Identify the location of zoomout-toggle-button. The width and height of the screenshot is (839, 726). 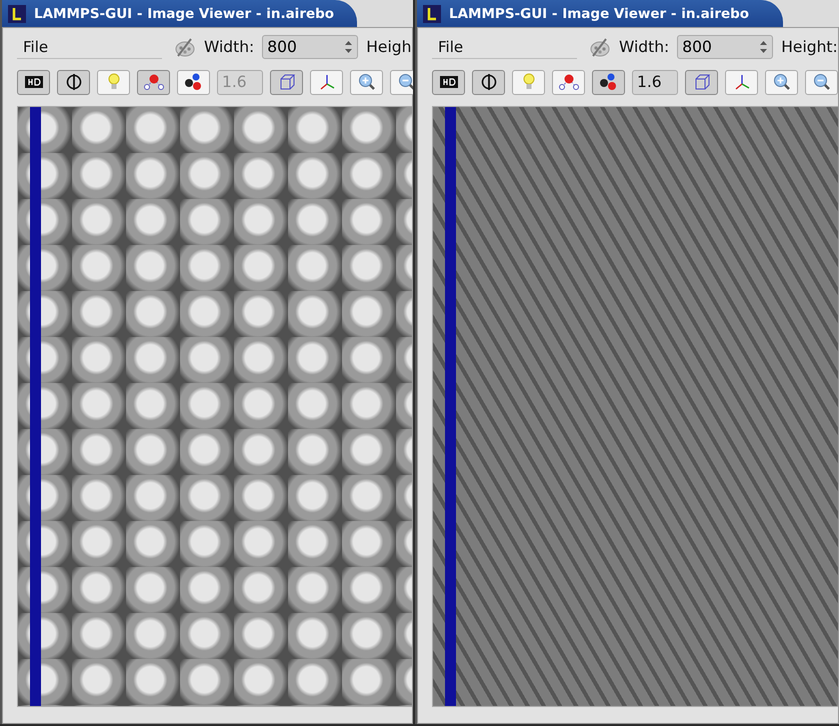
(821, 82).